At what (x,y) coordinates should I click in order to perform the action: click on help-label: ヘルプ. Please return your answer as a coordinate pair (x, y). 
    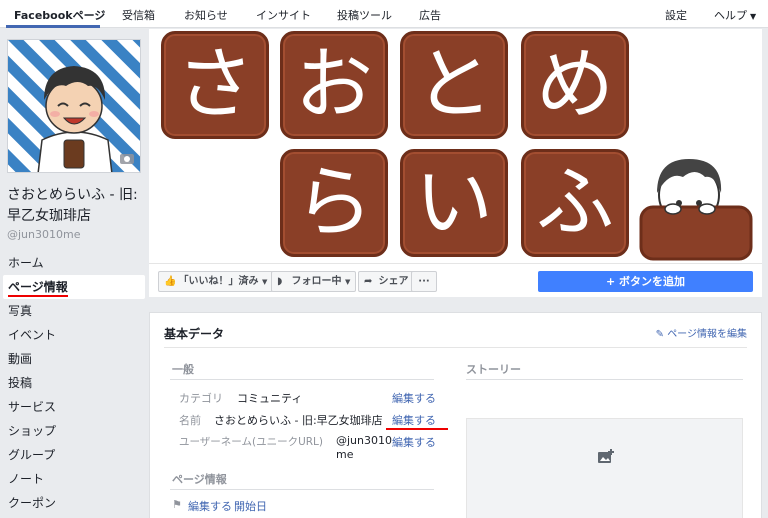
    Looking at the image, I should click on (730, 15).